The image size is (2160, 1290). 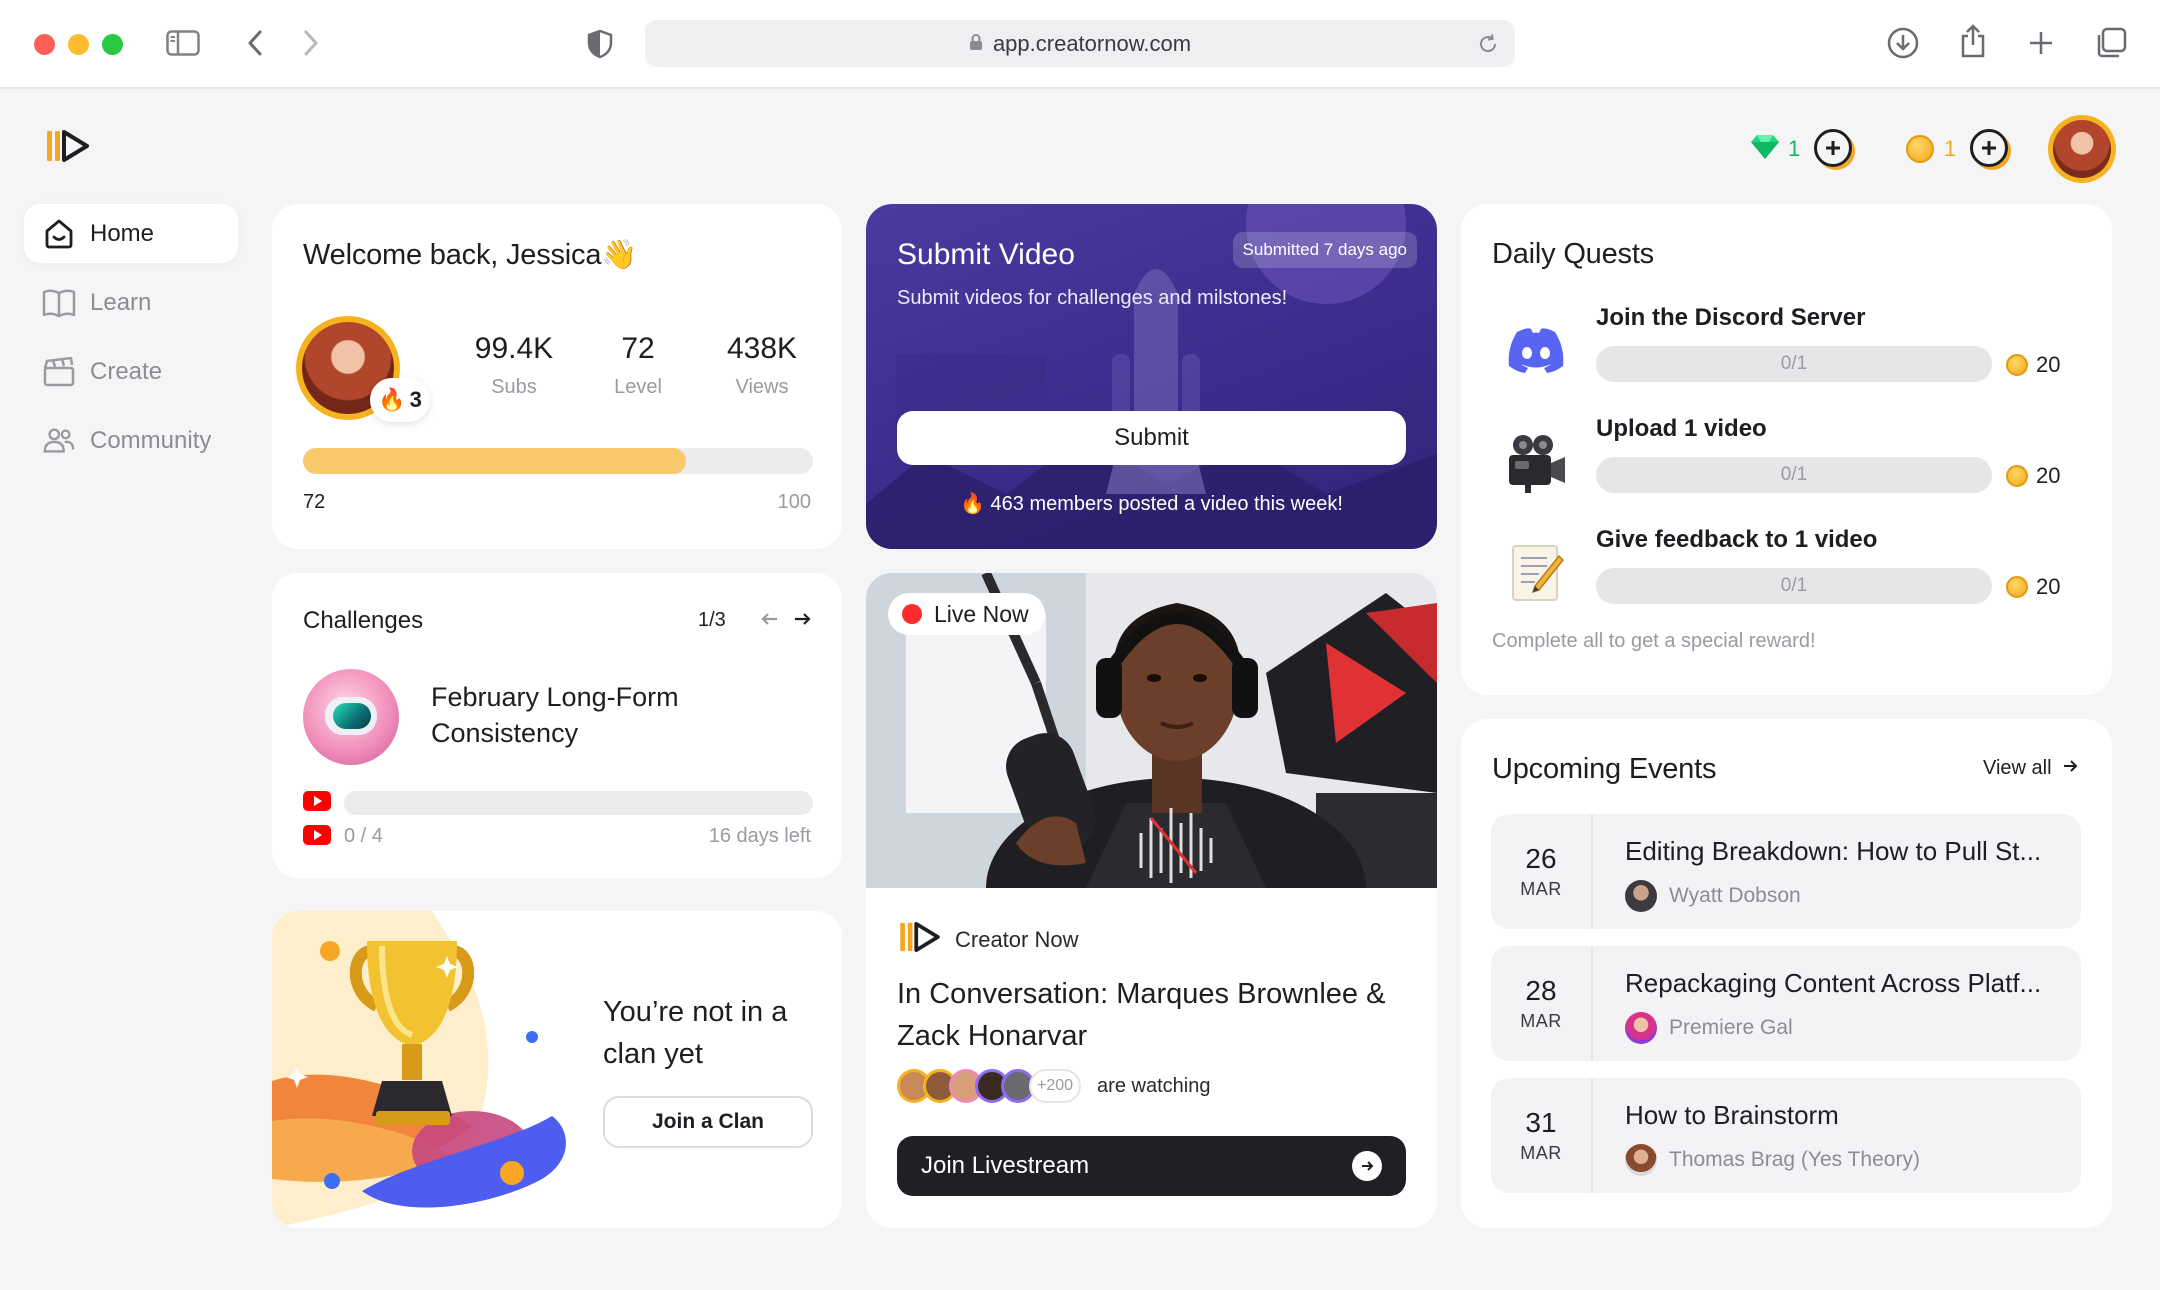 What do you see at coordinates (1151, 1166) in the screenshot?
I see `join-livestream-button: Join Livestream` at bounding box center [1151, 1166].